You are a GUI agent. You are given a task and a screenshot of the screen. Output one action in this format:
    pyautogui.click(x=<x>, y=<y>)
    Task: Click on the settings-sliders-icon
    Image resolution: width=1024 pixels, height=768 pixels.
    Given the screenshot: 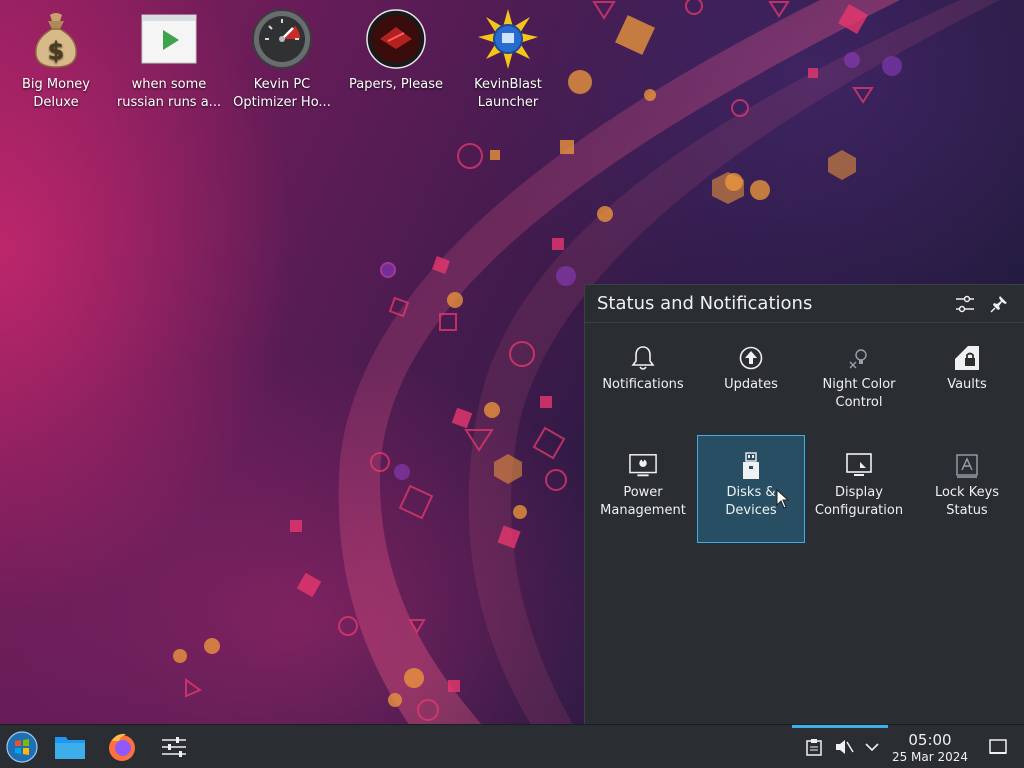 What is the action you would take?
    pyautogui.click(x=174, y=747)
    